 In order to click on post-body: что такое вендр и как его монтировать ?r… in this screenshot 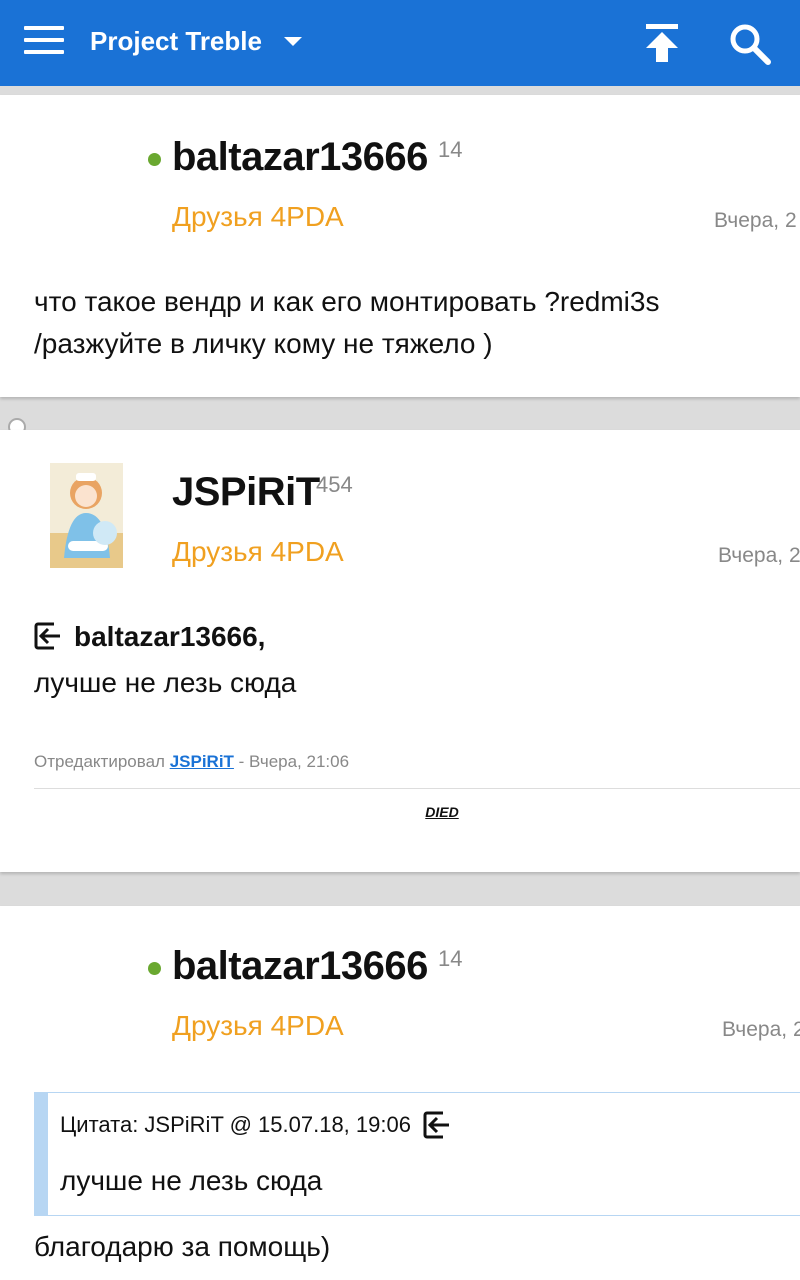, I will do `click(346, 323)`.